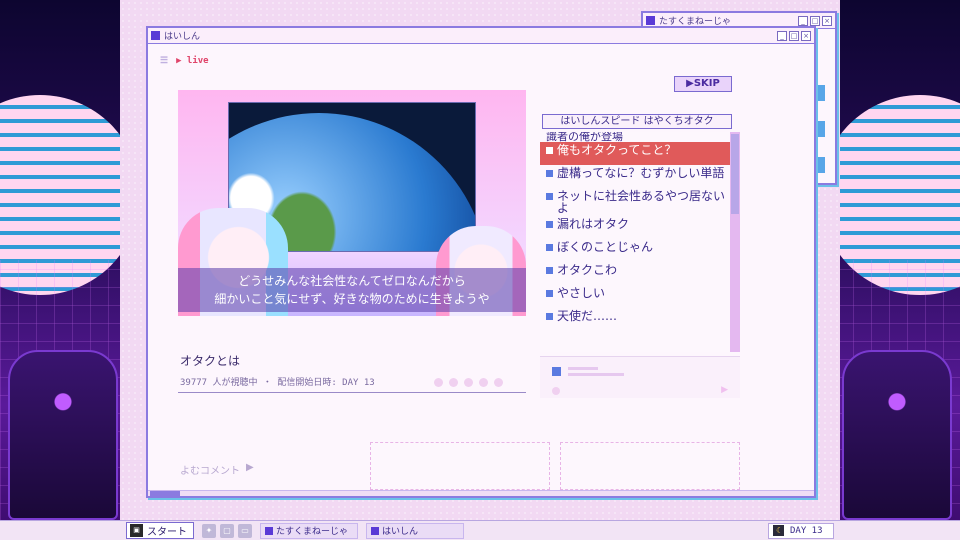 The width and height of the screenshot is (960, 540). Describe the element at coordinates (636, 227) in the screenshot. I see `comment-item: 漏れはオタク` at that location.